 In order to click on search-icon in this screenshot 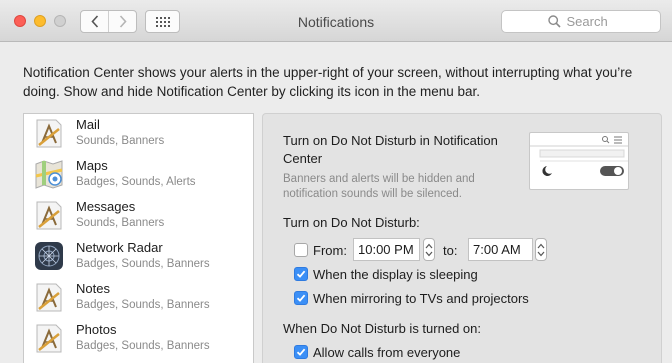, I will do `click(554, 21)`.